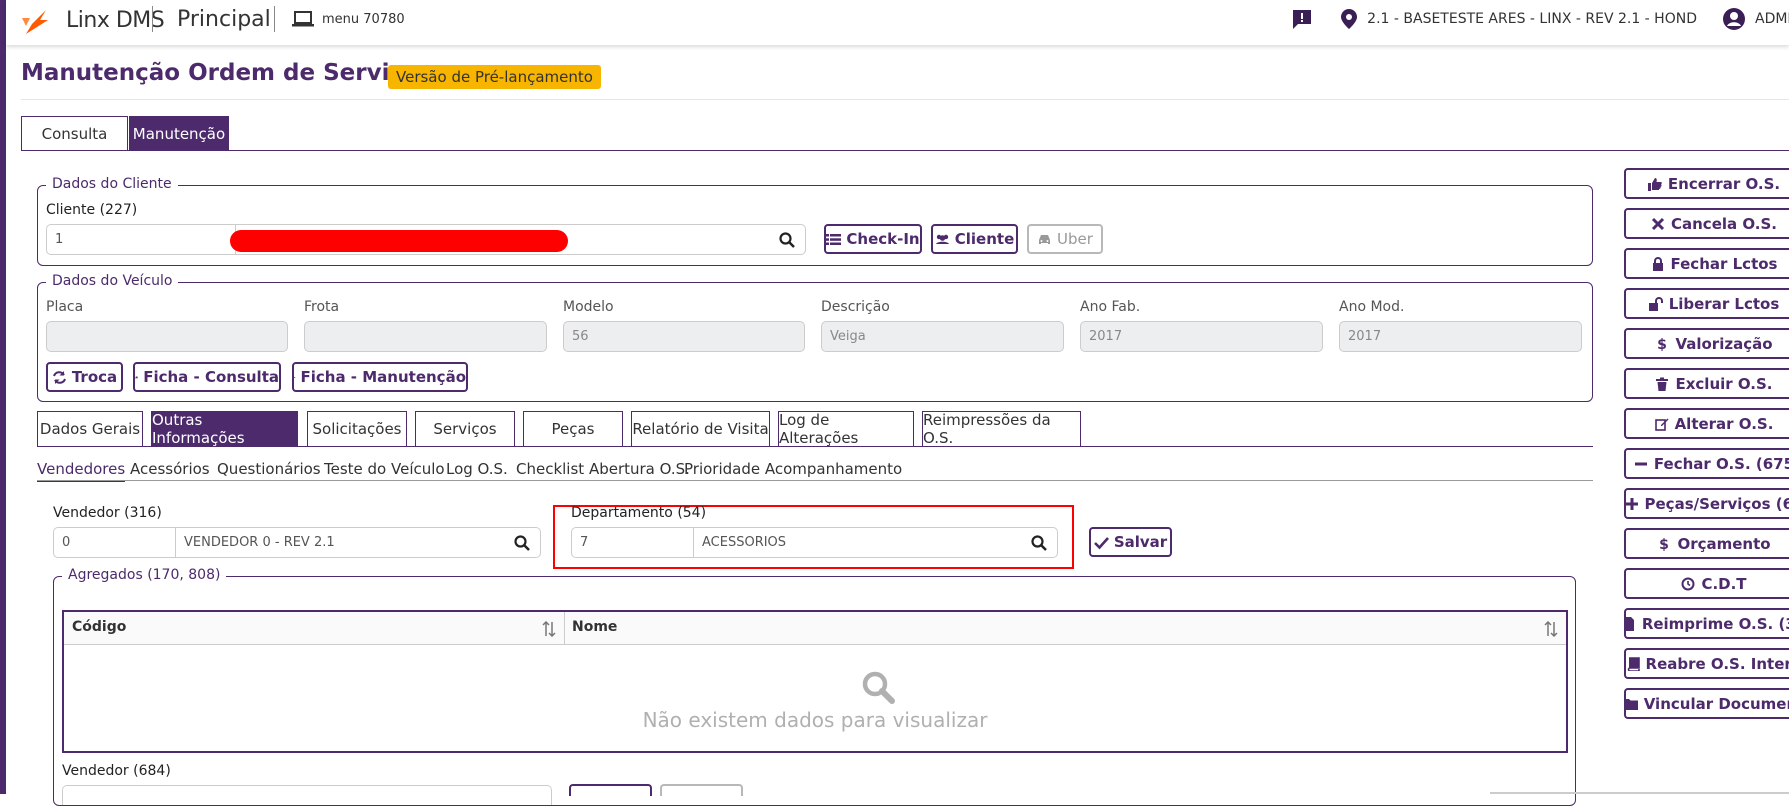 Image resolution: width=1789 pixels, height=806 pixels. What do you see at coordinates (1724, 424) in the screenshot?
I see `alterar-os-label: Alterar O.S.` at bounding box center [1724, 424].